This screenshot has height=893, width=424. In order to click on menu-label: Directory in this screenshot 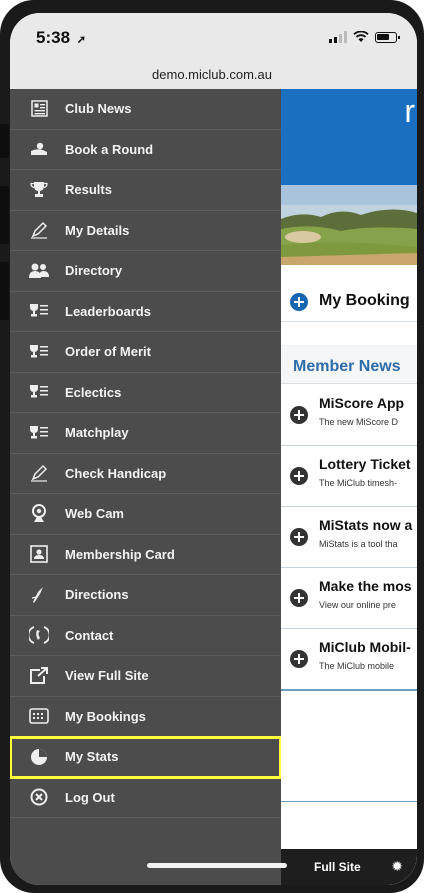, I will do `click(94, 271)`.